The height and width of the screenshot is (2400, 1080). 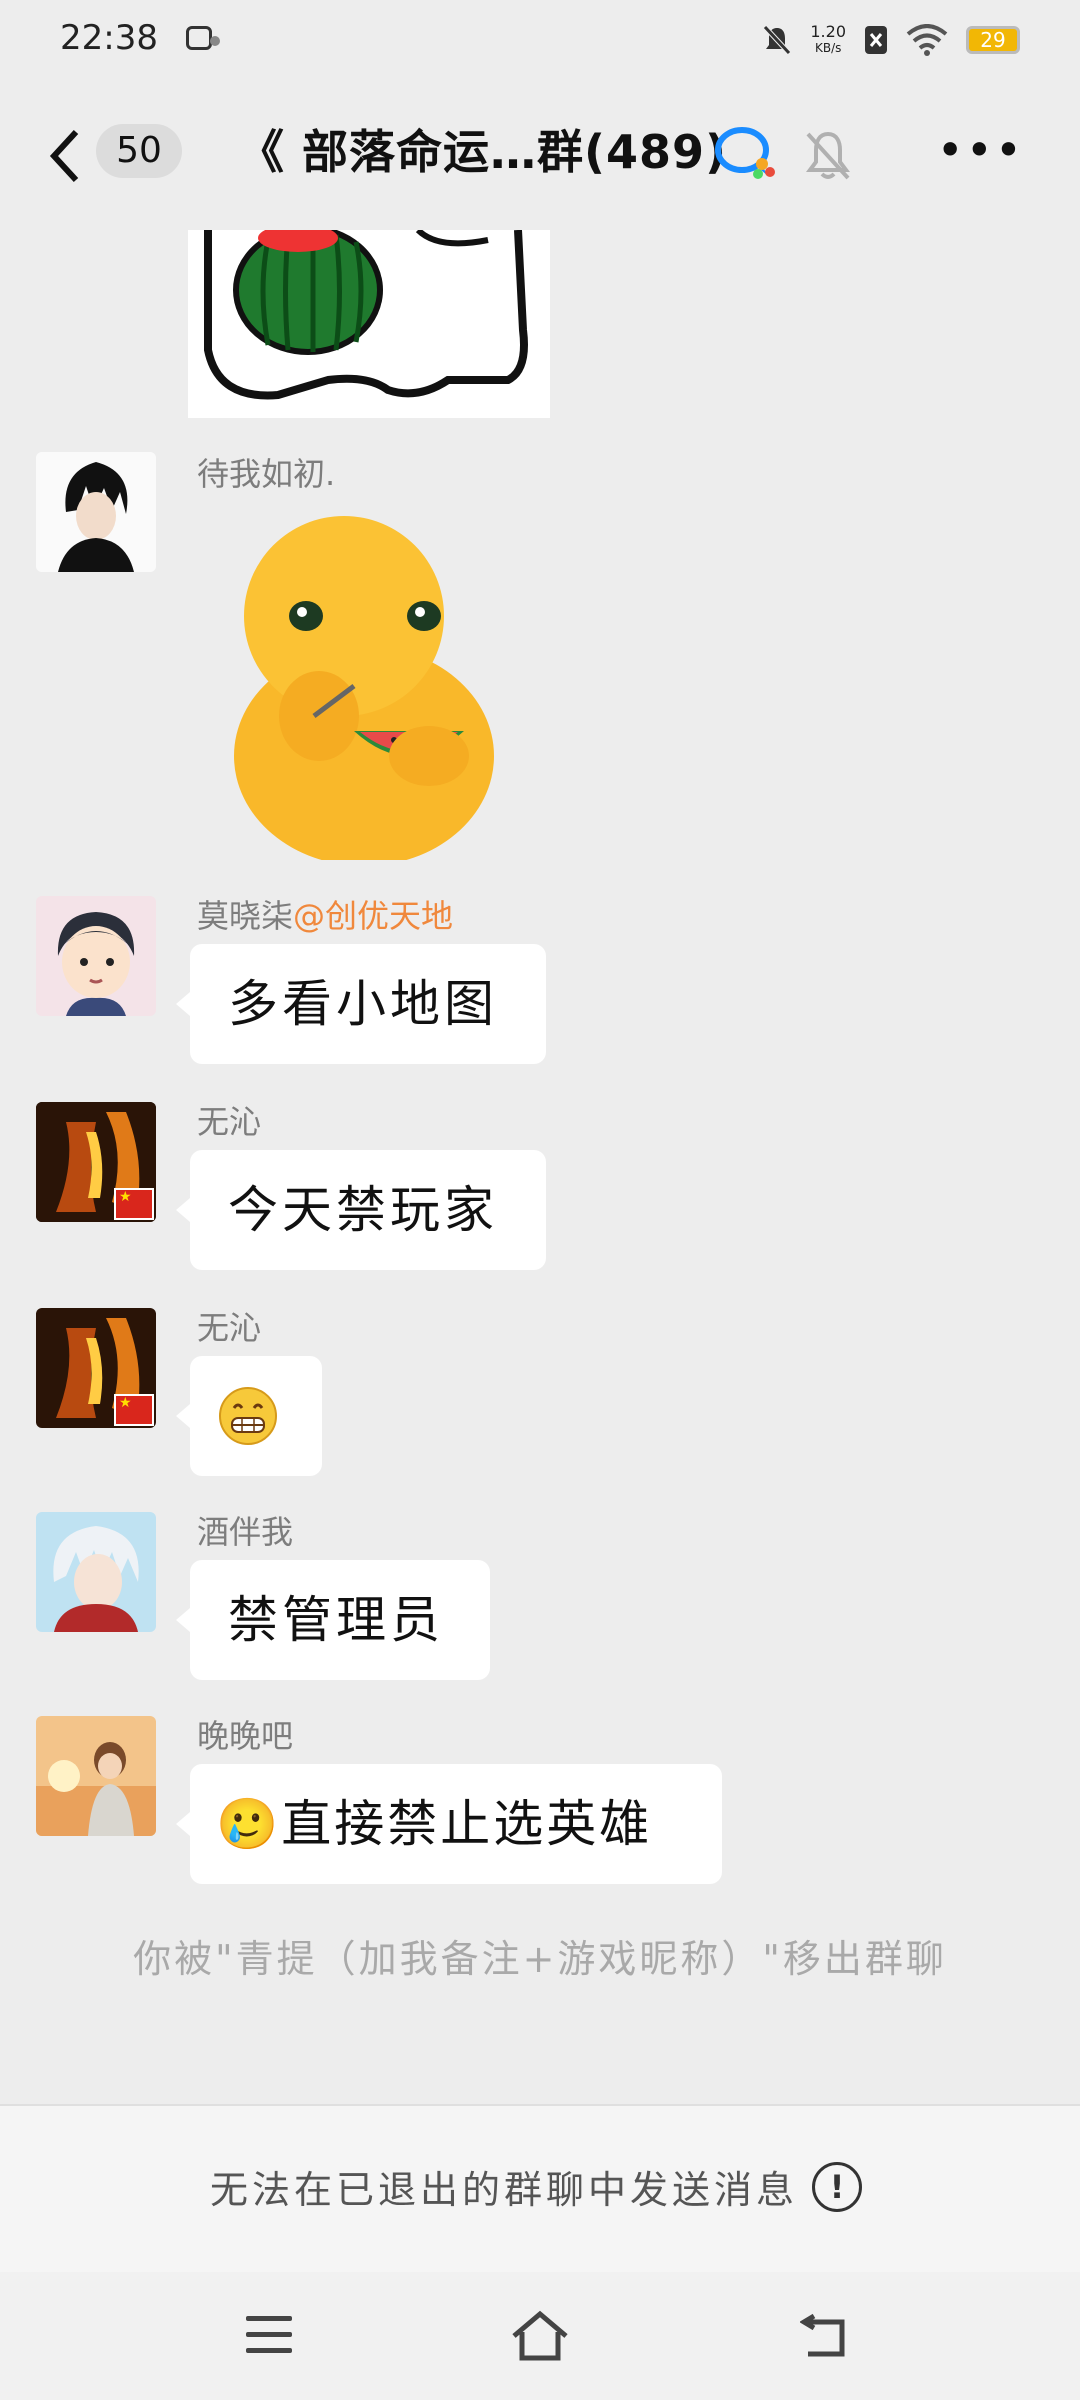 I want to click on notification-dot-icon, so click(x=215, y=41).